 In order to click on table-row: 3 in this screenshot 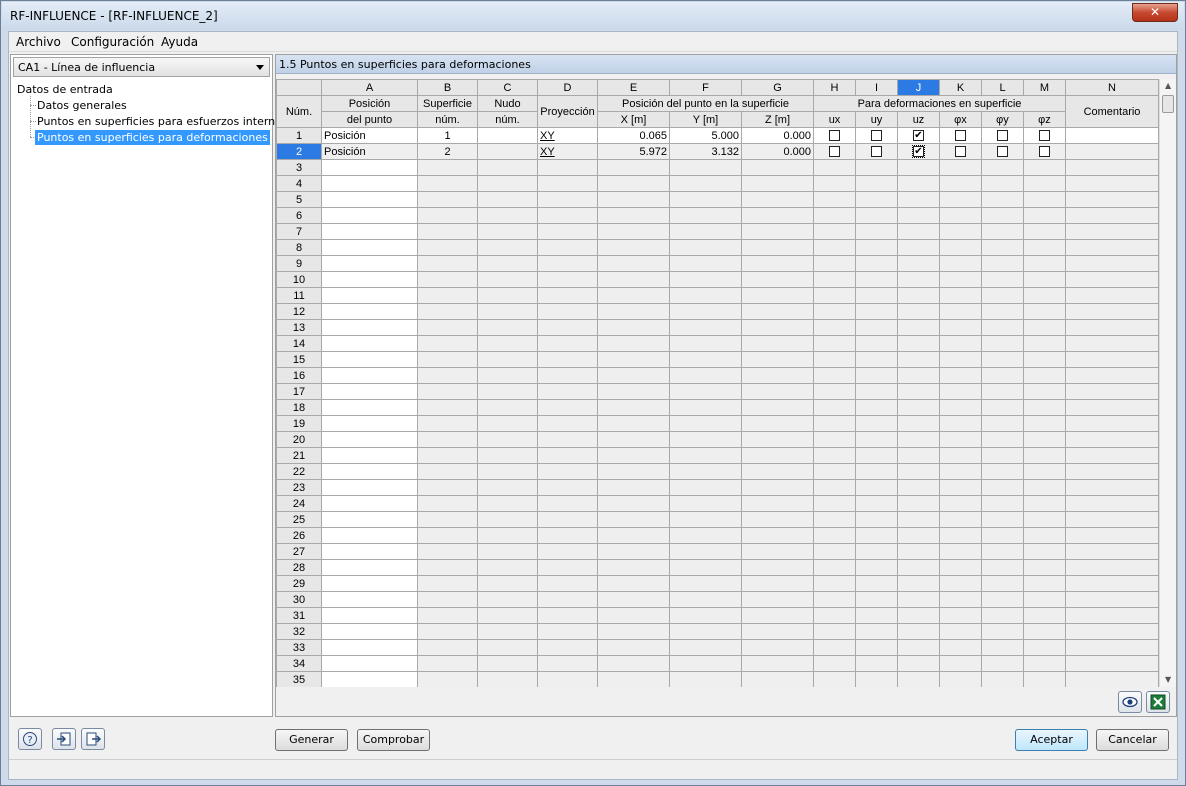, I will do `click(717, 167)`.